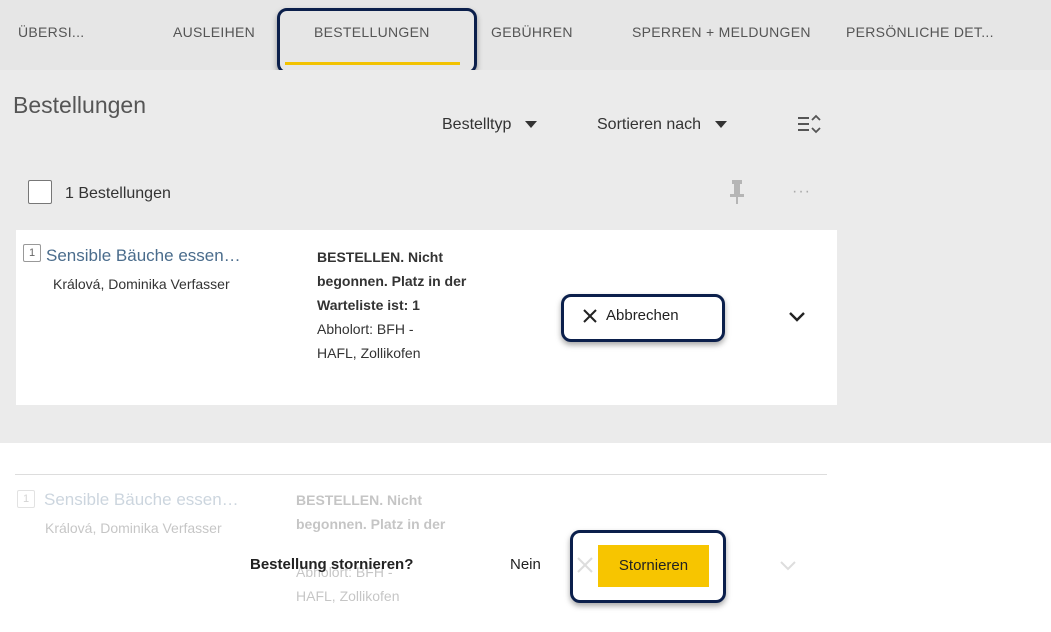 This screenshot has height=632, width=1051. Describe the element at coordinates (421, 474) in the screenshot. I see `divider` at that location.